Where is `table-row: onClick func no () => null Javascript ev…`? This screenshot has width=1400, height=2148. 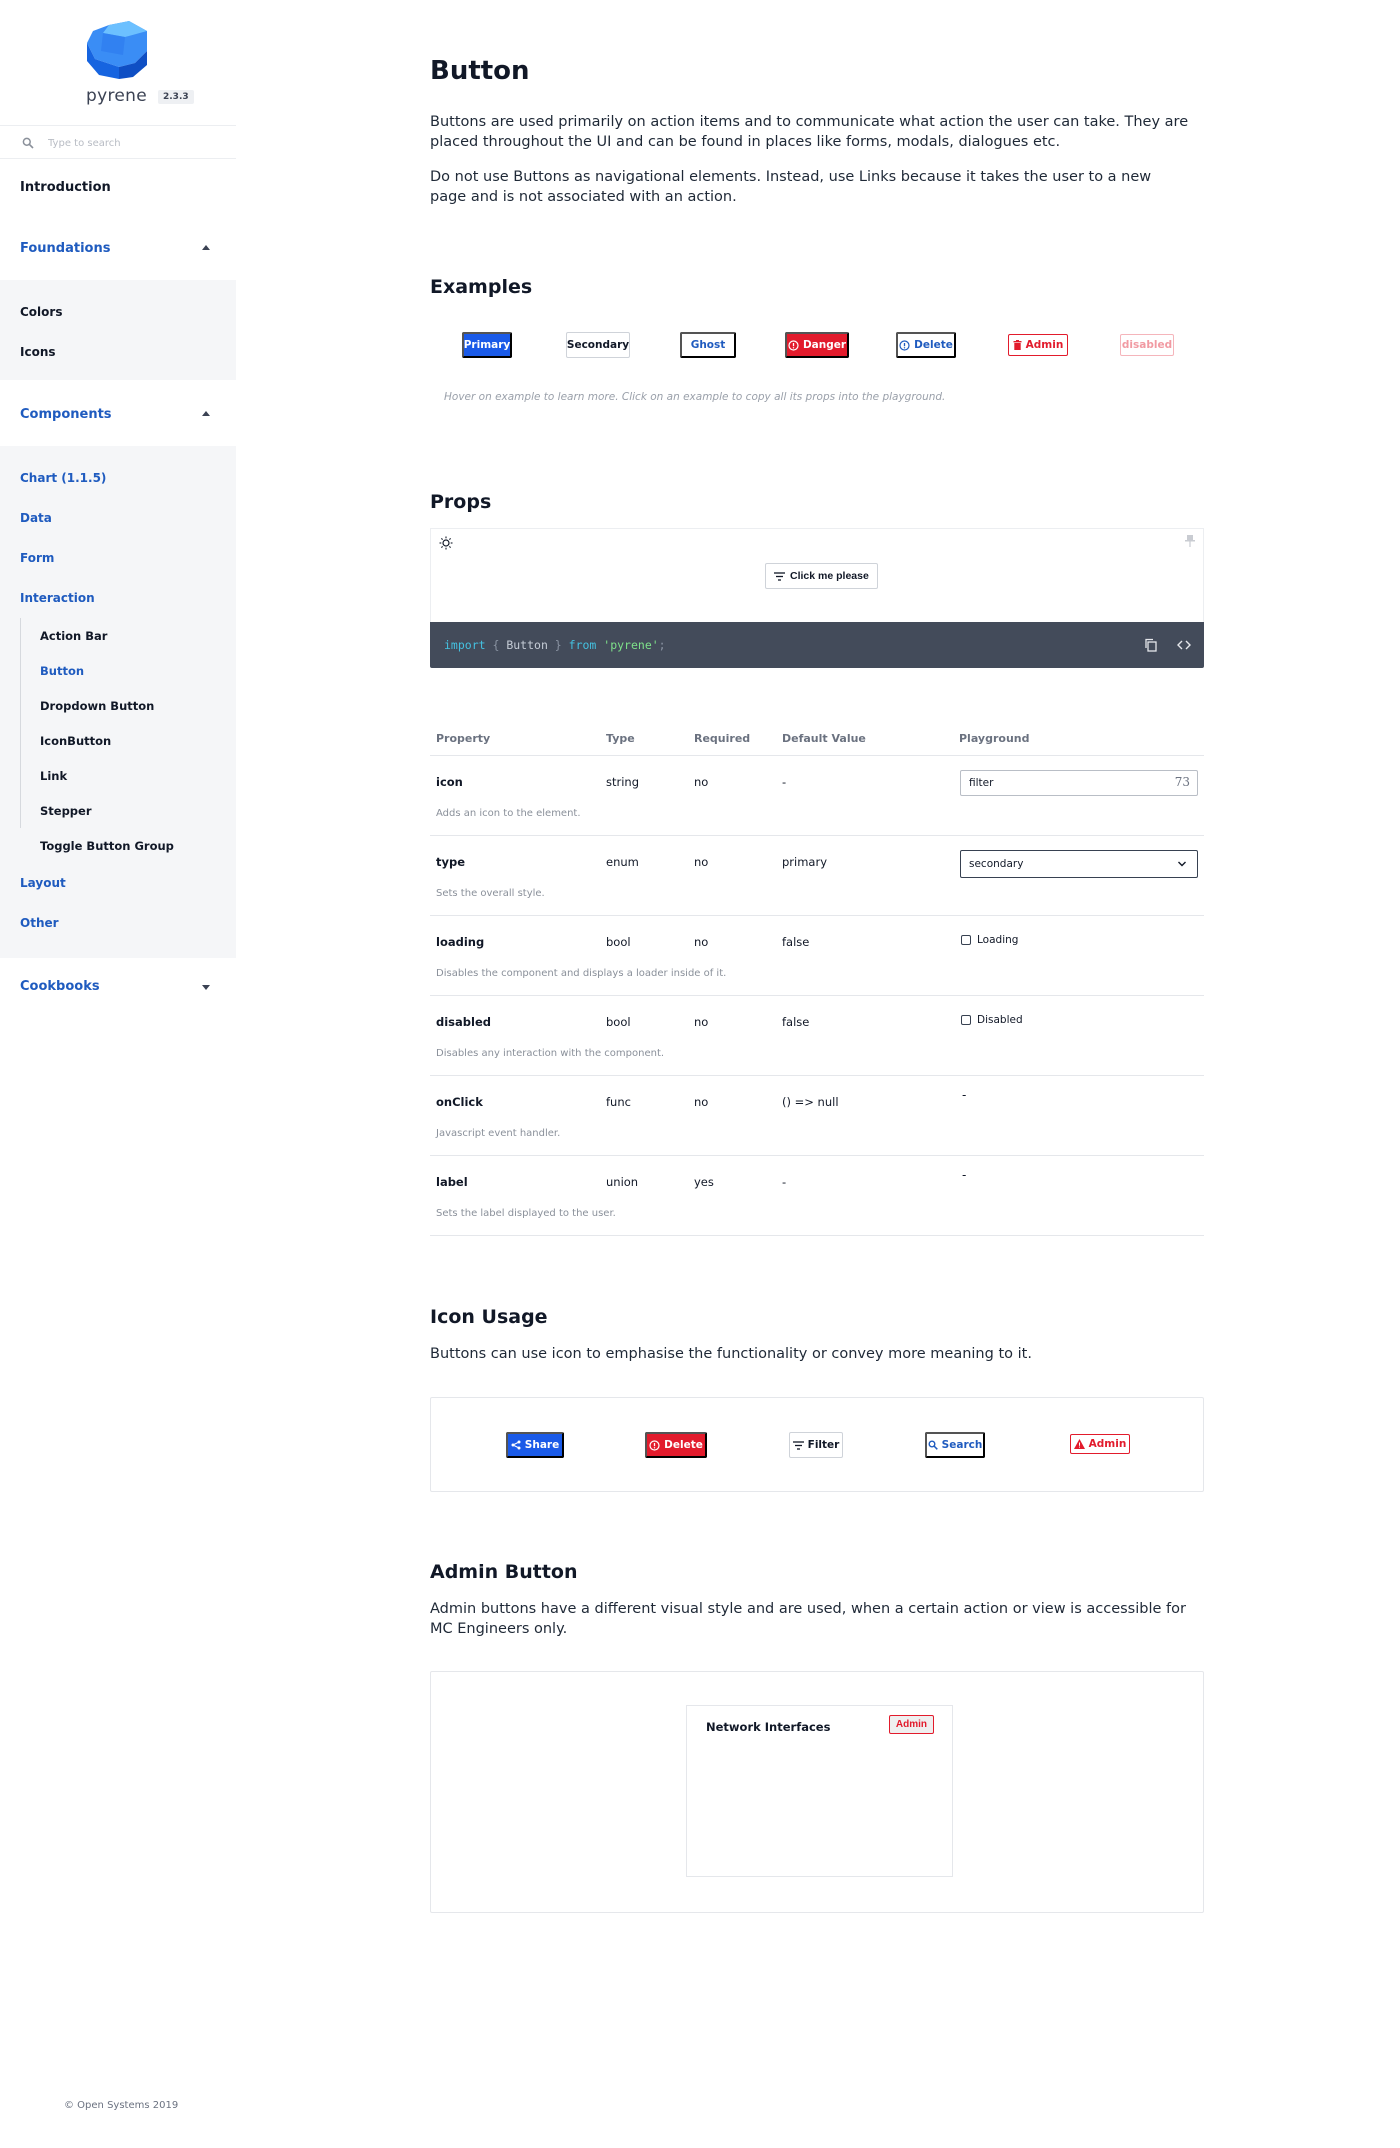
table-row: onClick func no () => null Javascript ev… is located at coordinates (817, 1116).